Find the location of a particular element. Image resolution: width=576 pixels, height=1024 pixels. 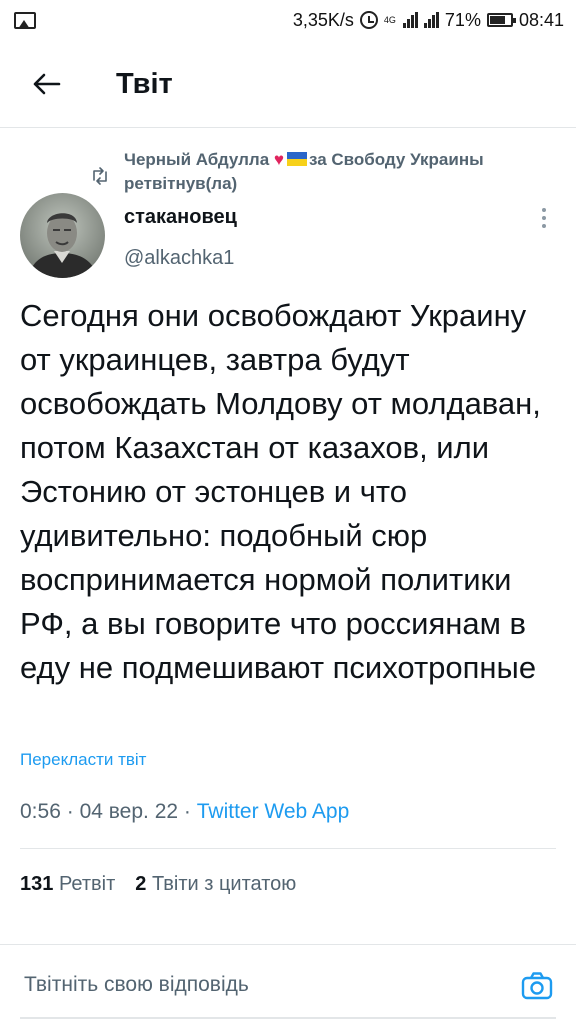

quotes-count: 2 is located at coordinates (141, 884).